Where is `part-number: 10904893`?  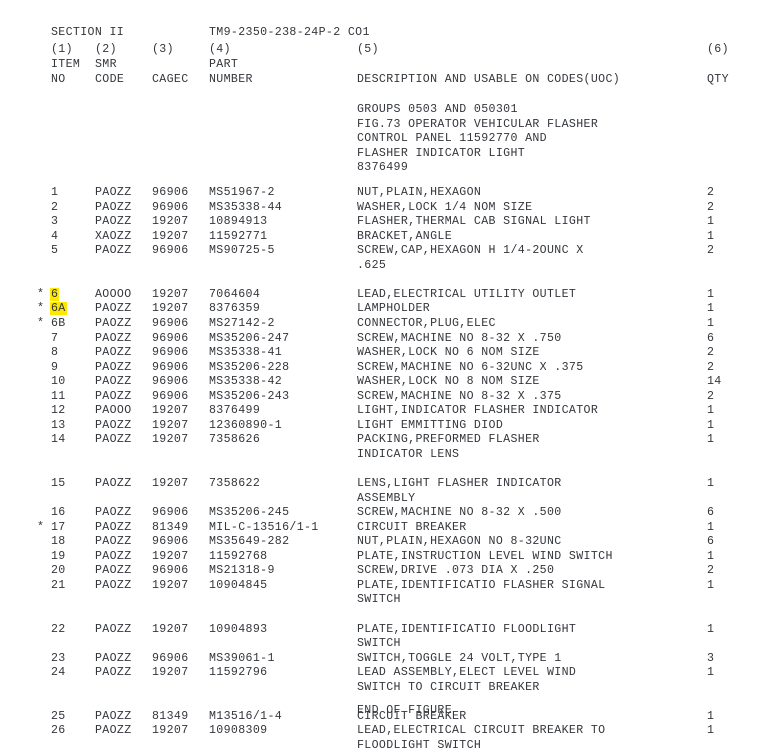
part-number: 10904893 is located at coordinates (238, 629).